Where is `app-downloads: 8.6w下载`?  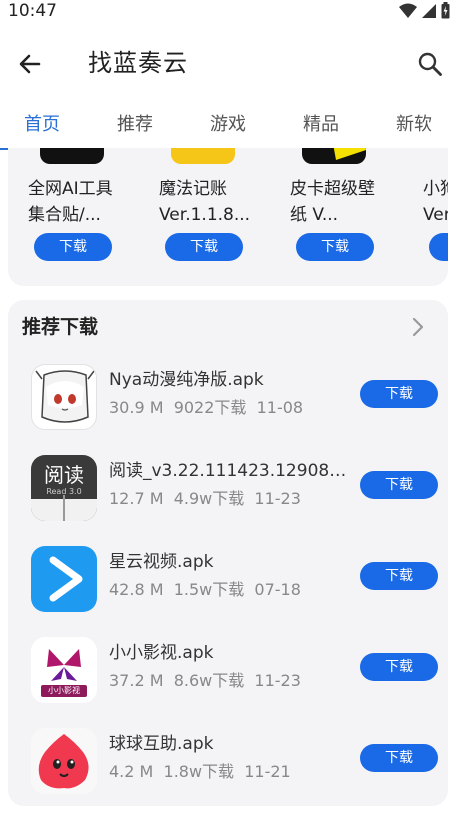 app-downloads: 8.6w下载 is located at coordinates (209, 680).